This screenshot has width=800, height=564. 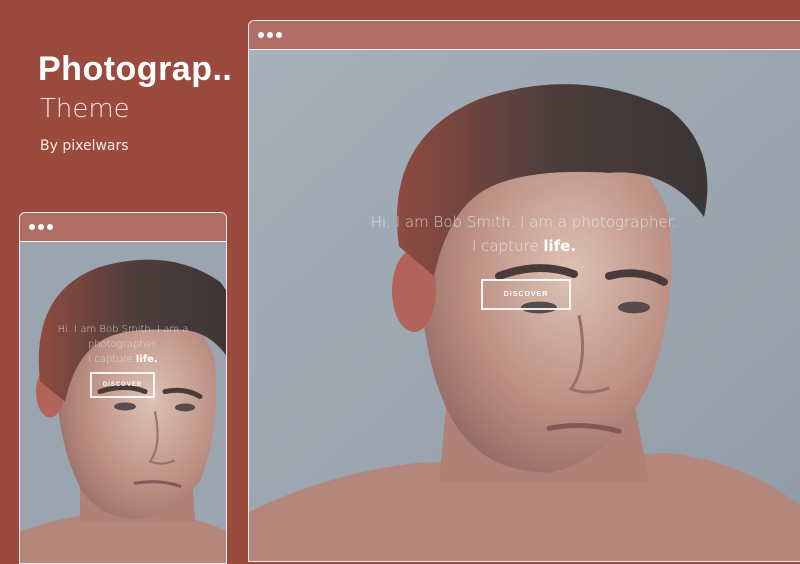 I want to click on theme-author: By pixelwars, so click(x=84, y=146).